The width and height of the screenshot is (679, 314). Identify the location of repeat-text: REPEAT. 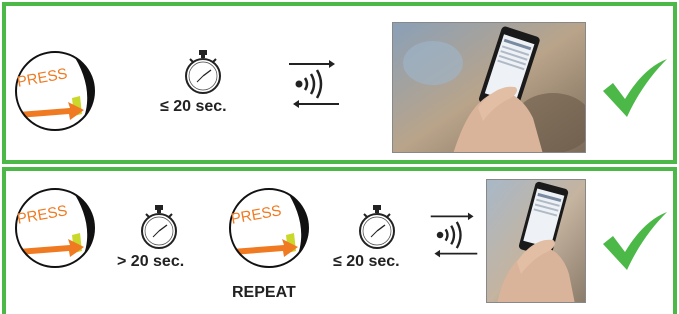
(264, 292).